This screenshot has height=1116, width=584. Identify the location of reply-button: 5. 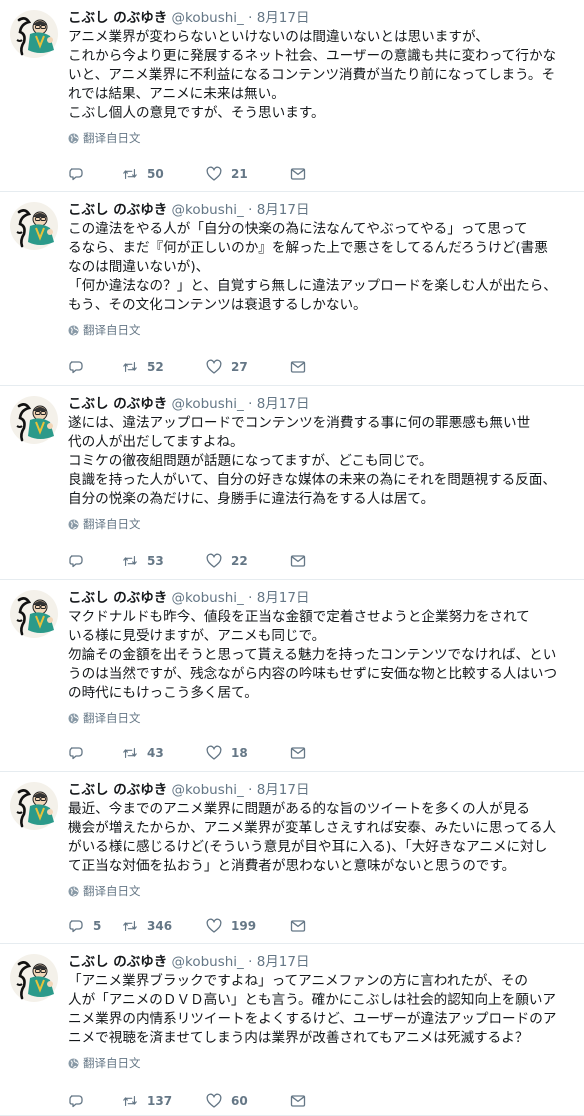
(95, 926).